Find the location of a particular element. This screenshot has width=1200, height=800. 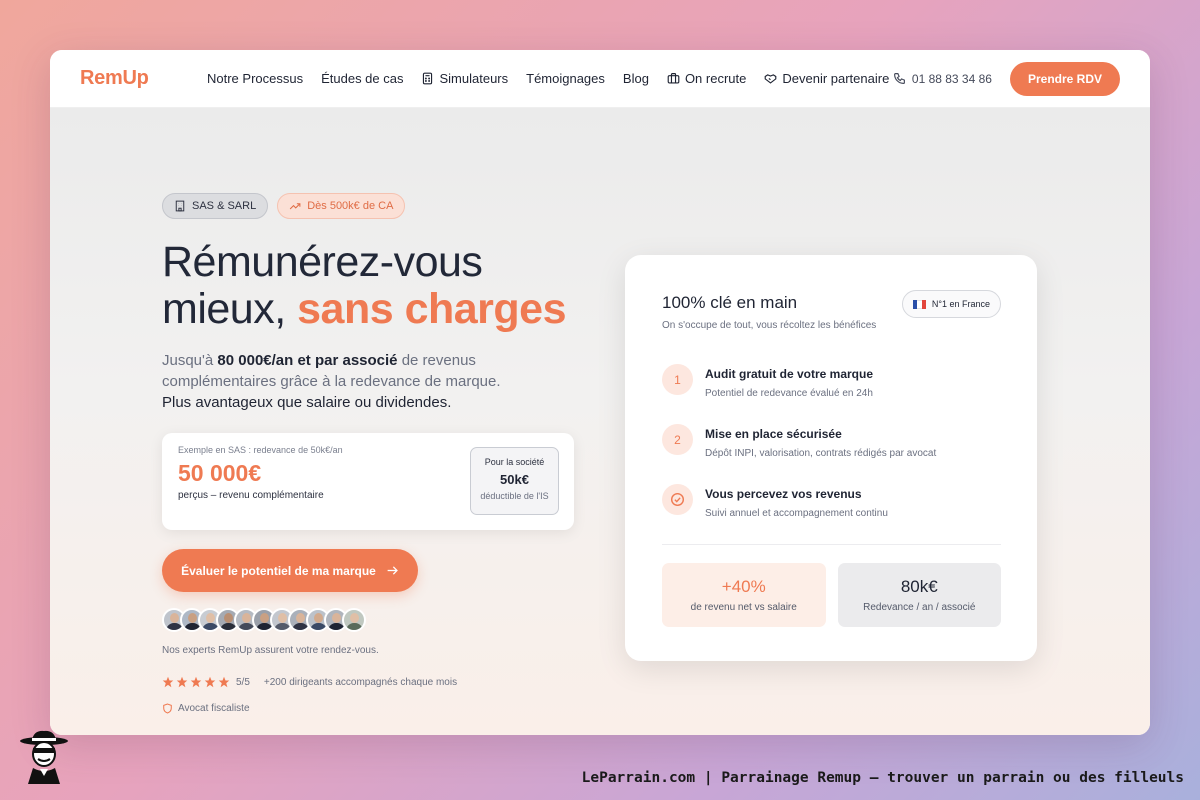

step-title: Audit gratuit de votre marque is located at coordinates (789, 374).